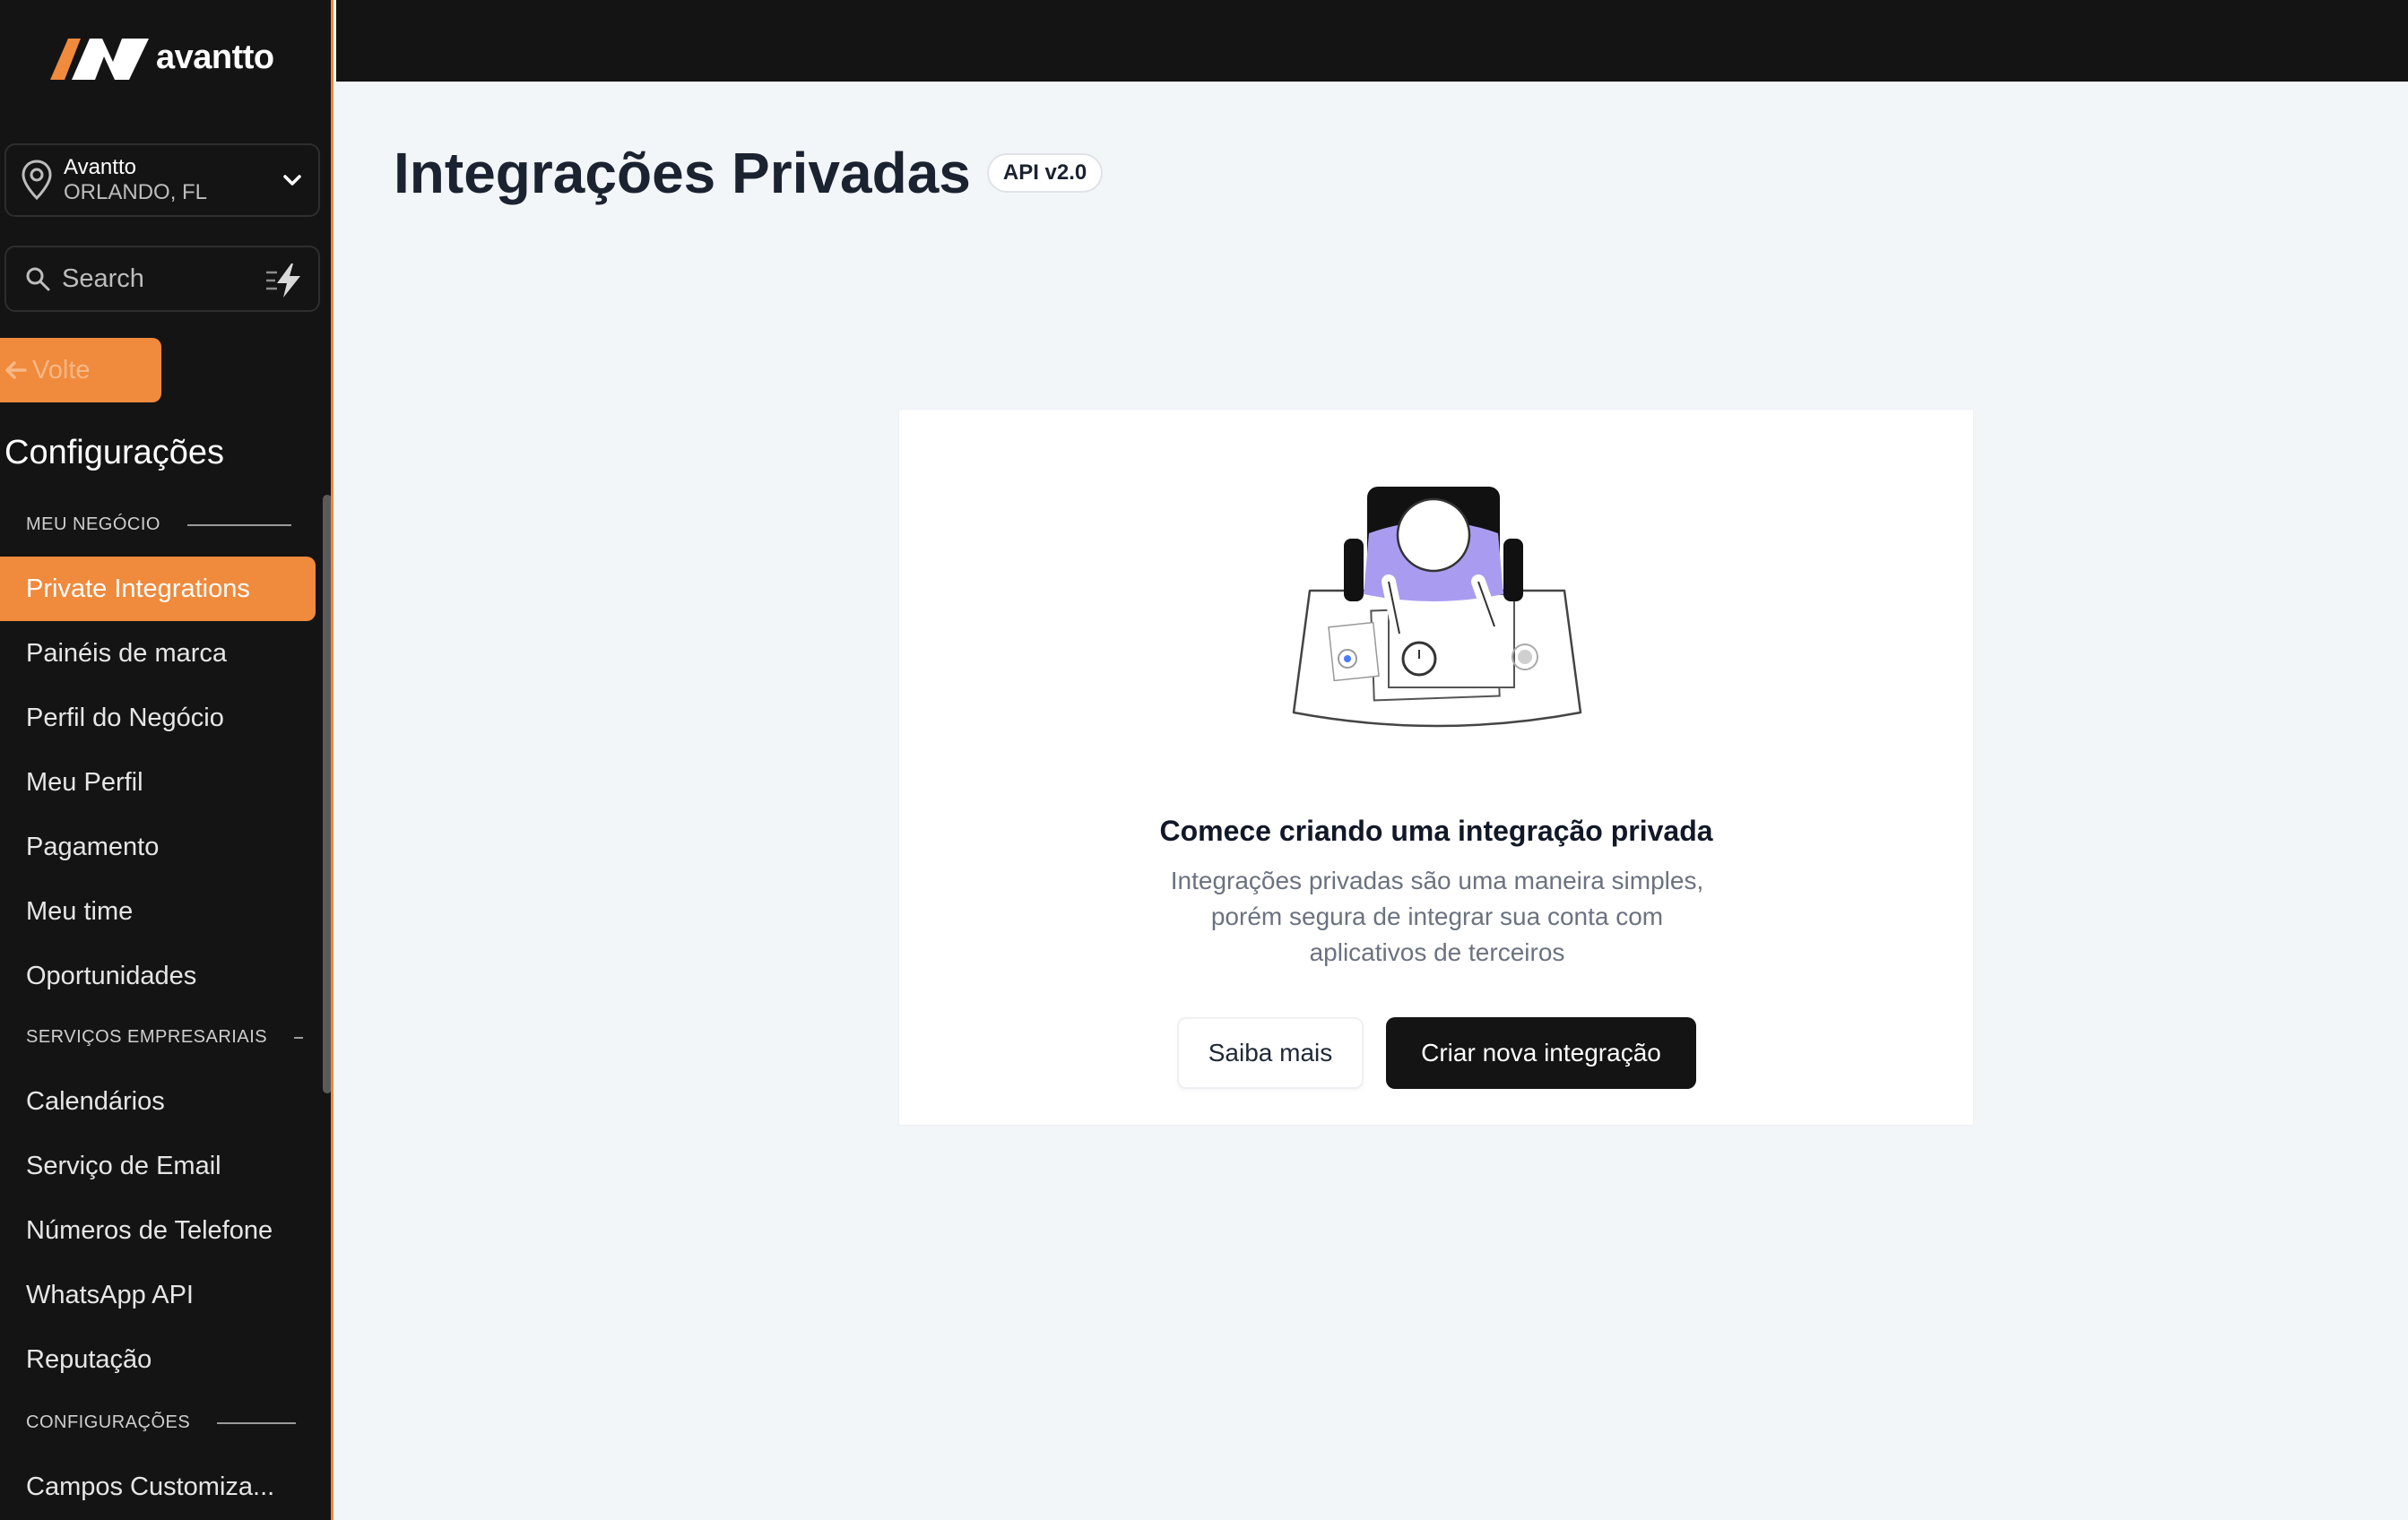  I want to click on arrow-left-icon, so click(16, 370).